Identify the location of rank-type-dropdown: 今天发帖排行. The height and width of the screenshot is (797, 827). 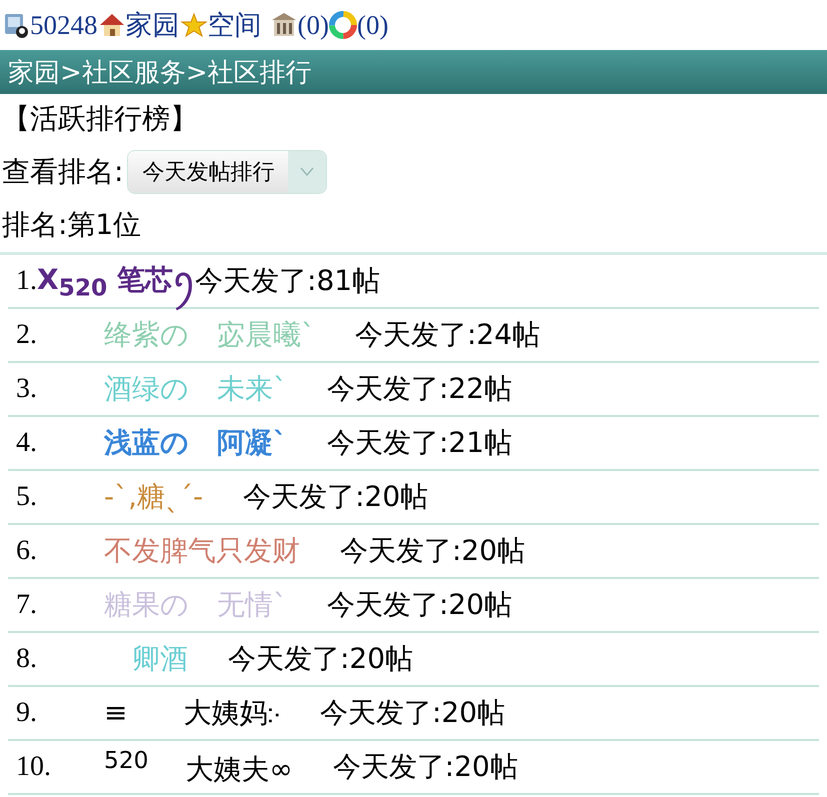
(227, 172).